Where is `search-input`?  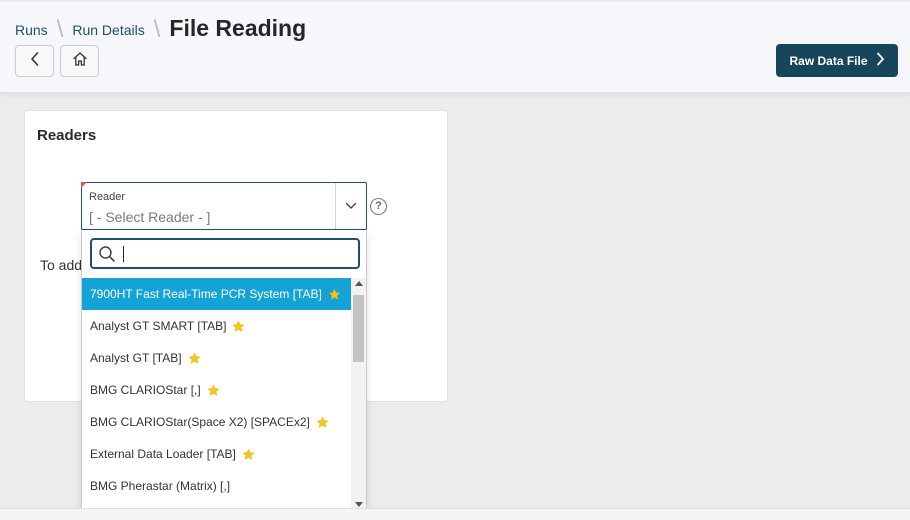 search-input is located at coordinates (237, 253).